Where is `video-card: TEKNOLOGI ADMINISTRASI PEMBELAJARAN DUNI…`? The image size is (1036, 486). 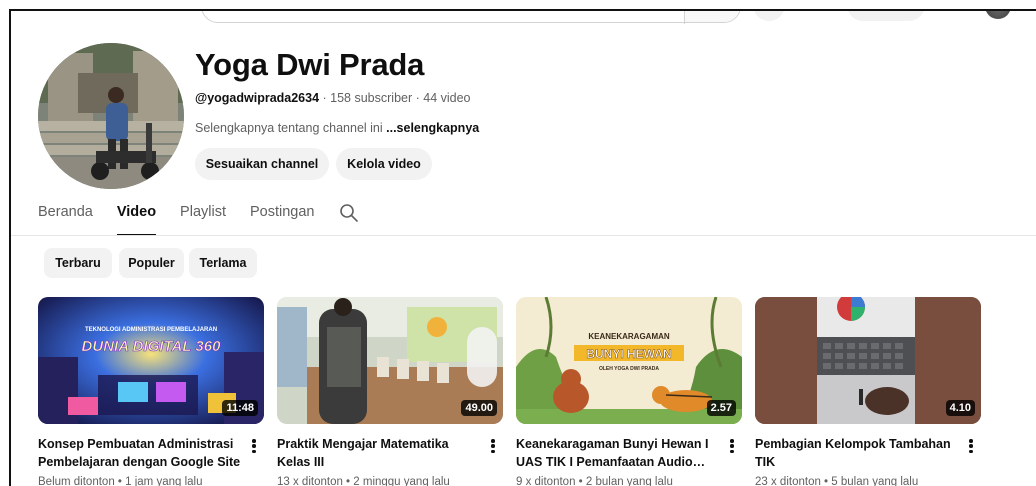 video-card: TEKNOLOGI ADMINISTRASI PEMBELAJARAN DUNI… is located at coordinates (151, 391).